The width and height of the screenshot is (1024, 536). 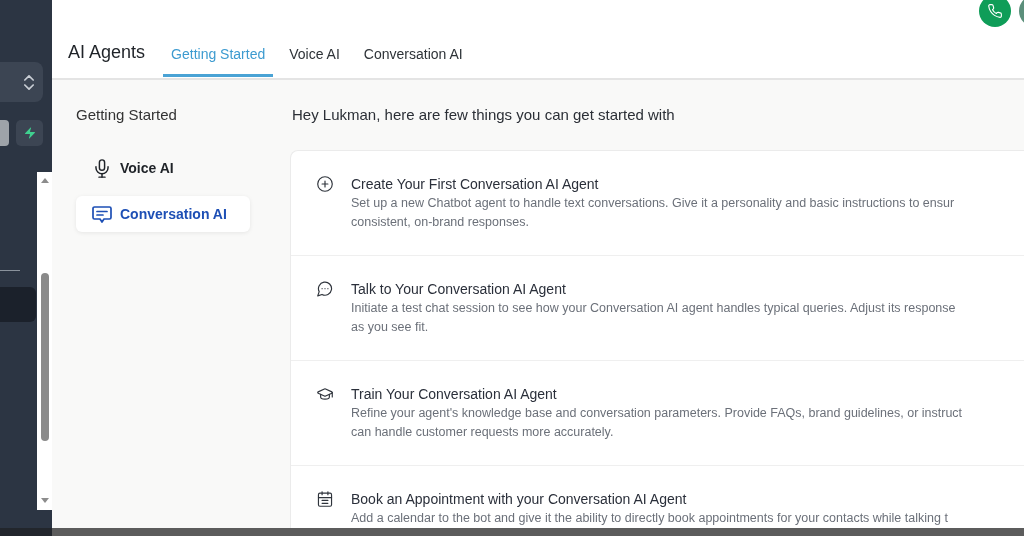 I want to click on lightning-button, so click(x=29, y=133).